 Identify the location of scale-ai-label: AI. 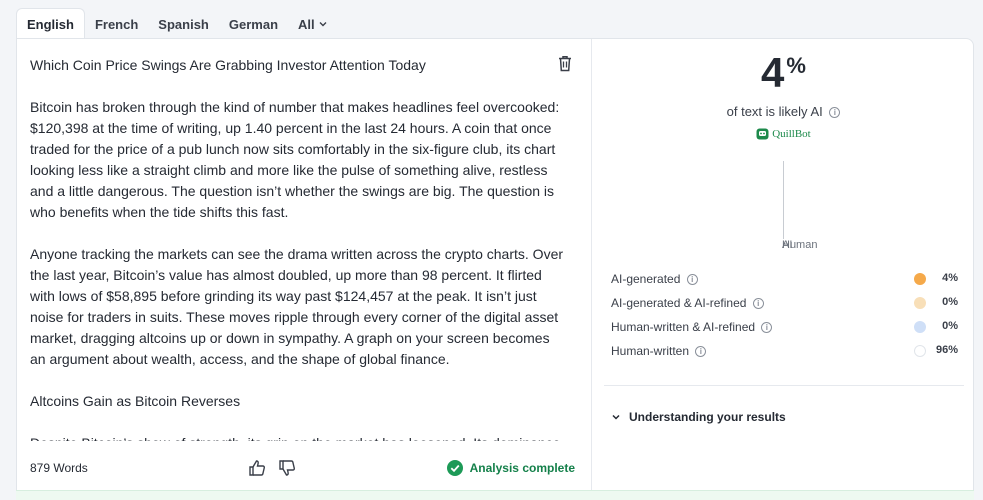
(787, 245).